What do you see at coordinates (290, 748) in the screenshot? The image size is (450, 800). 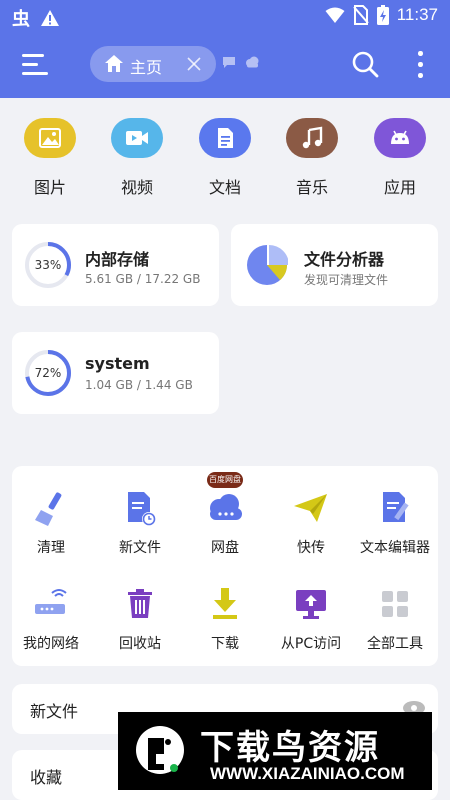 I see `watermark-brand: 下载鸟资源` at bounding box center [290, 748].